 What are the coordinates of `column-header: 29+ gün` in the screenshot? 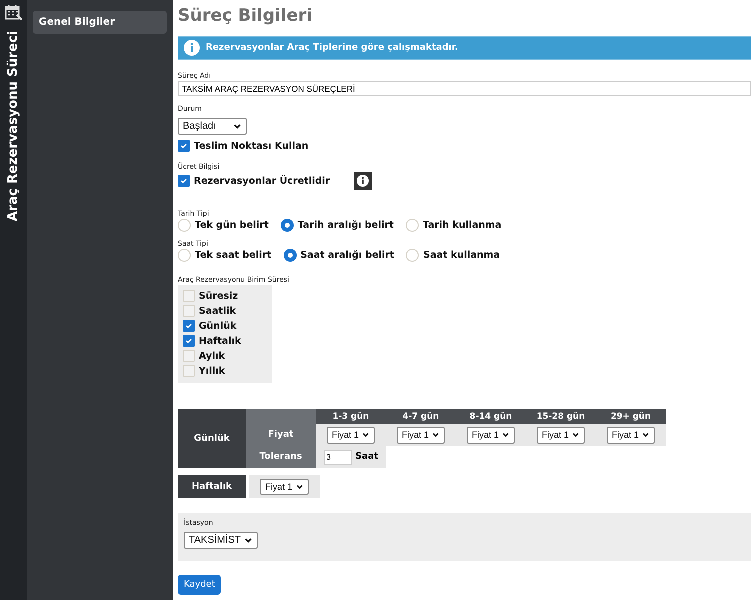 It's located at (631, 416).